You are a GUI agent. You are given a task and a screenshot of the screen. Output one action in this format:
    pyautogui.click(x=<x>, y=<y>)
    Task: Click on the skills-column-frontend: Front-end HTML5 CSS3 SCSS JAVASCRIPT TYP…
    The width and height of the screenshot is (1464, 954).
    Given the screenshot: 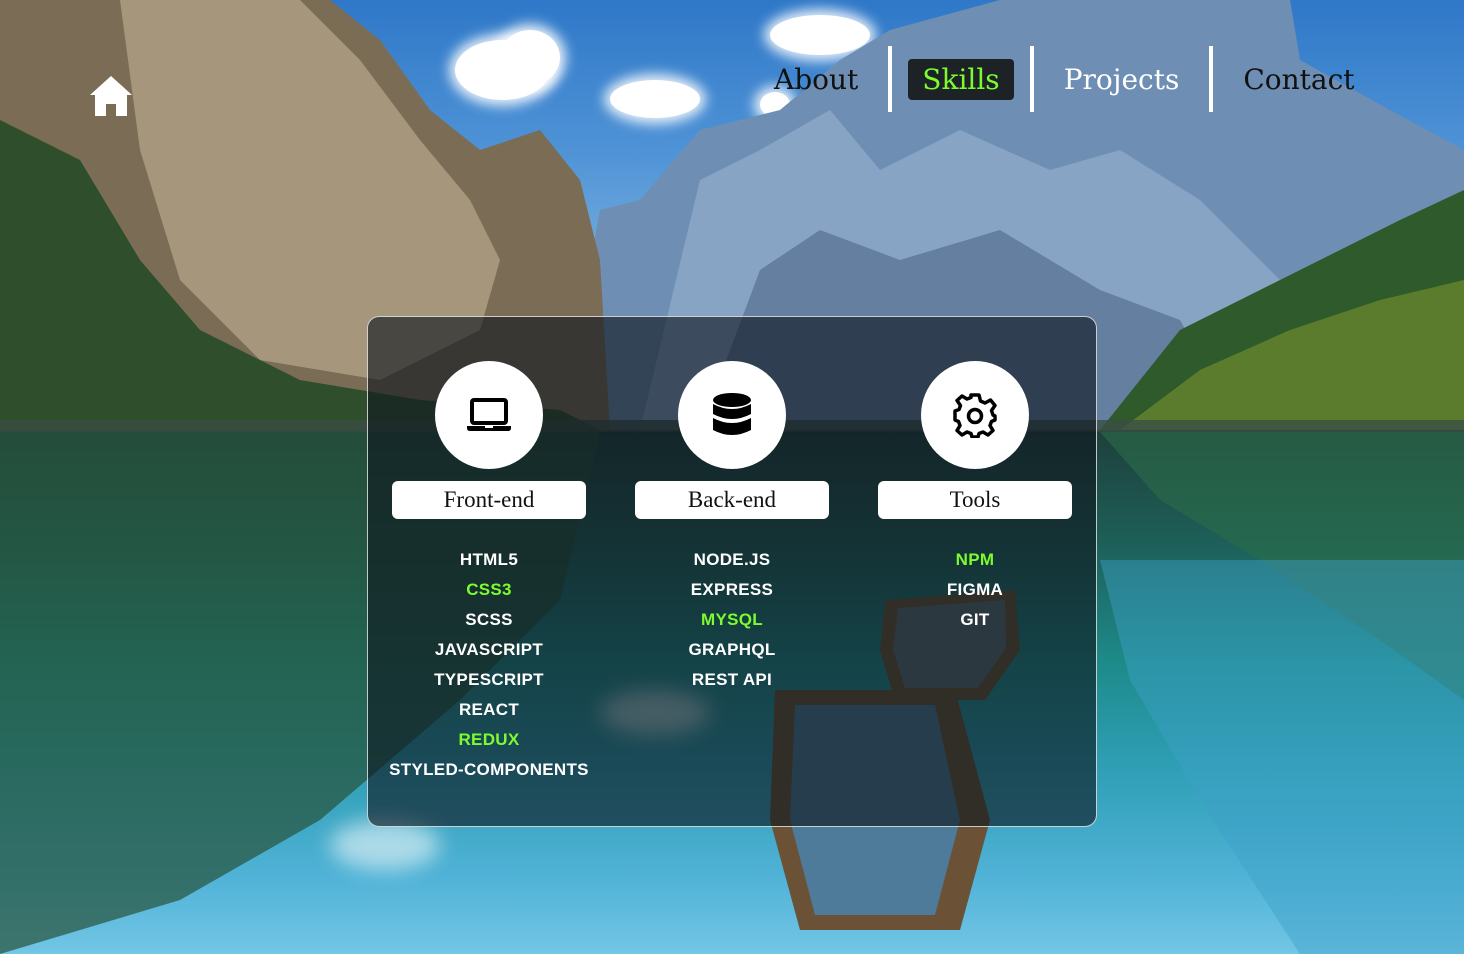 What is the action you would take?
    pyautogui.click(x=489, y=573)
    